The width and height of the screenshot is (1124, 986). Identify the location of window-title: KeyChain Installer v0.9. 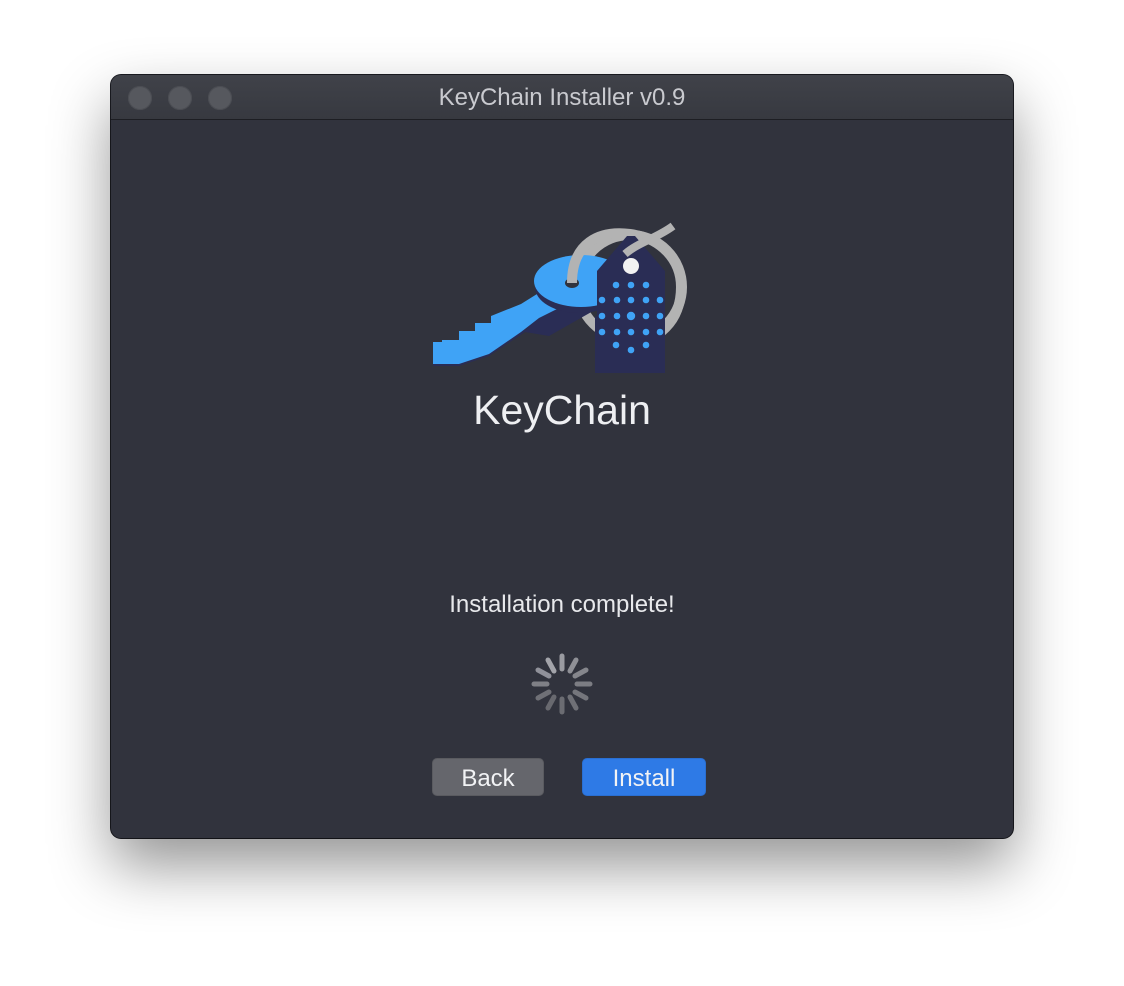
(562, 97).